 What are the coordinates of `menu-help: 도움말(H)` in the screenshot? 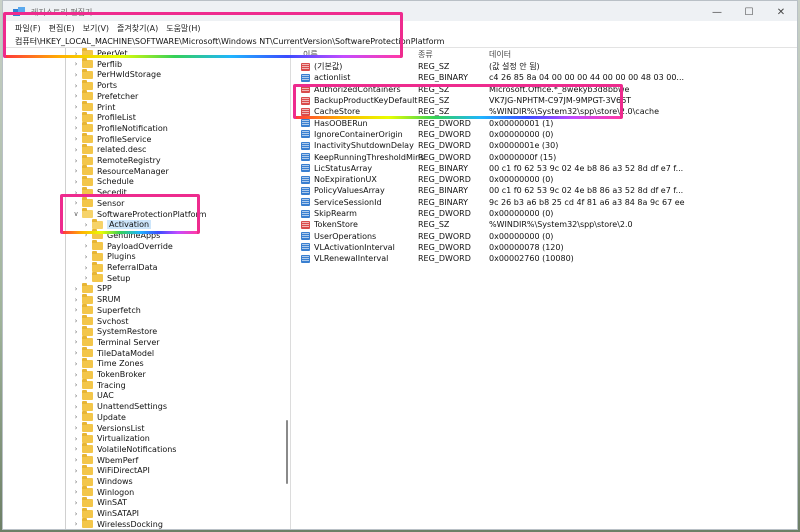 It's located at (183, 28).